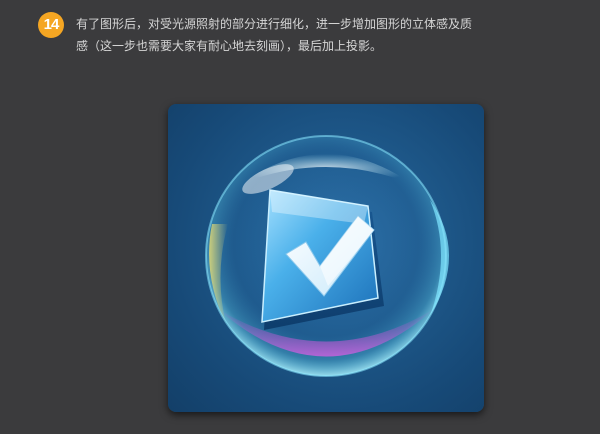 The width and height of the screenshot is (600, 434). Describe the element at coordinates (51, 25) in the screenshot. I see `step-number-badge: 14` at that location.